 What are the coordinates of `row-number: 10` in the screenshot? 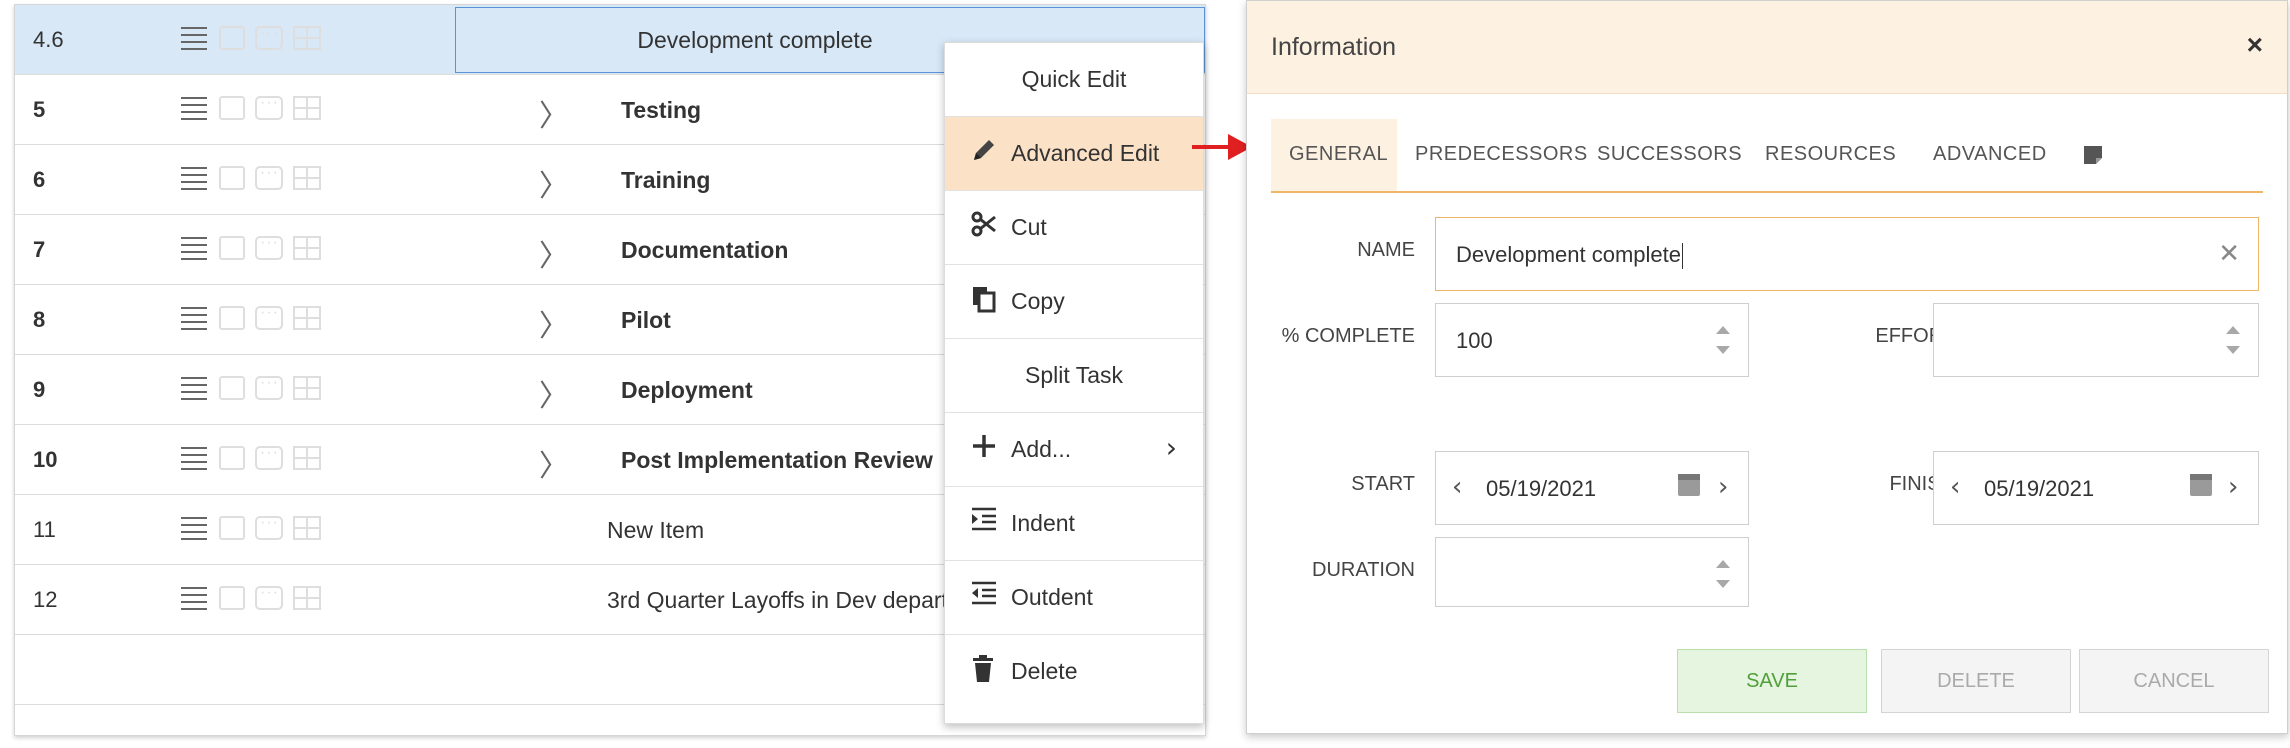 It's located at (45, 459).